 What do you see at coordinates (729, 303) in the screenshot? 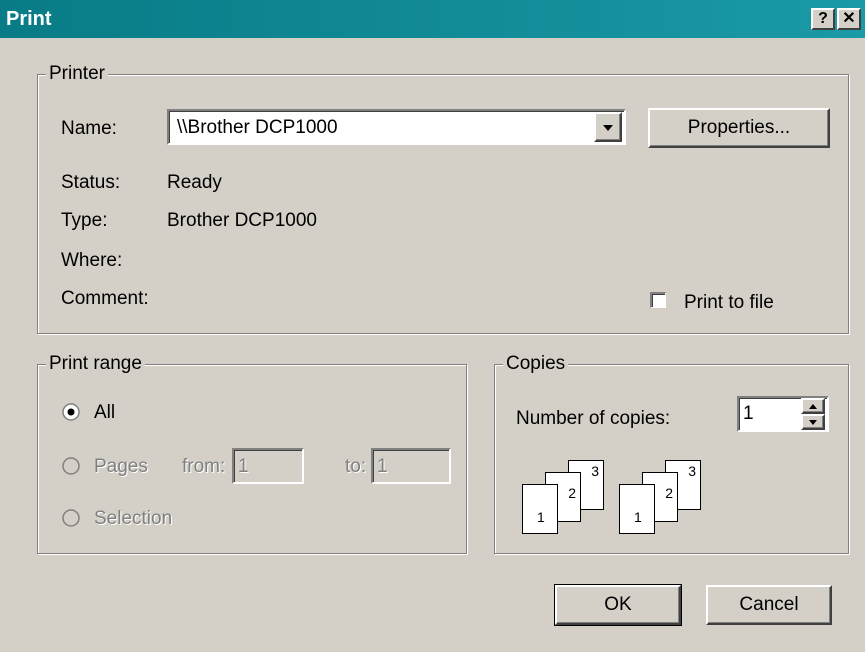
I see `print-to-file-label: Print to file` at bounding box center [729, 303].